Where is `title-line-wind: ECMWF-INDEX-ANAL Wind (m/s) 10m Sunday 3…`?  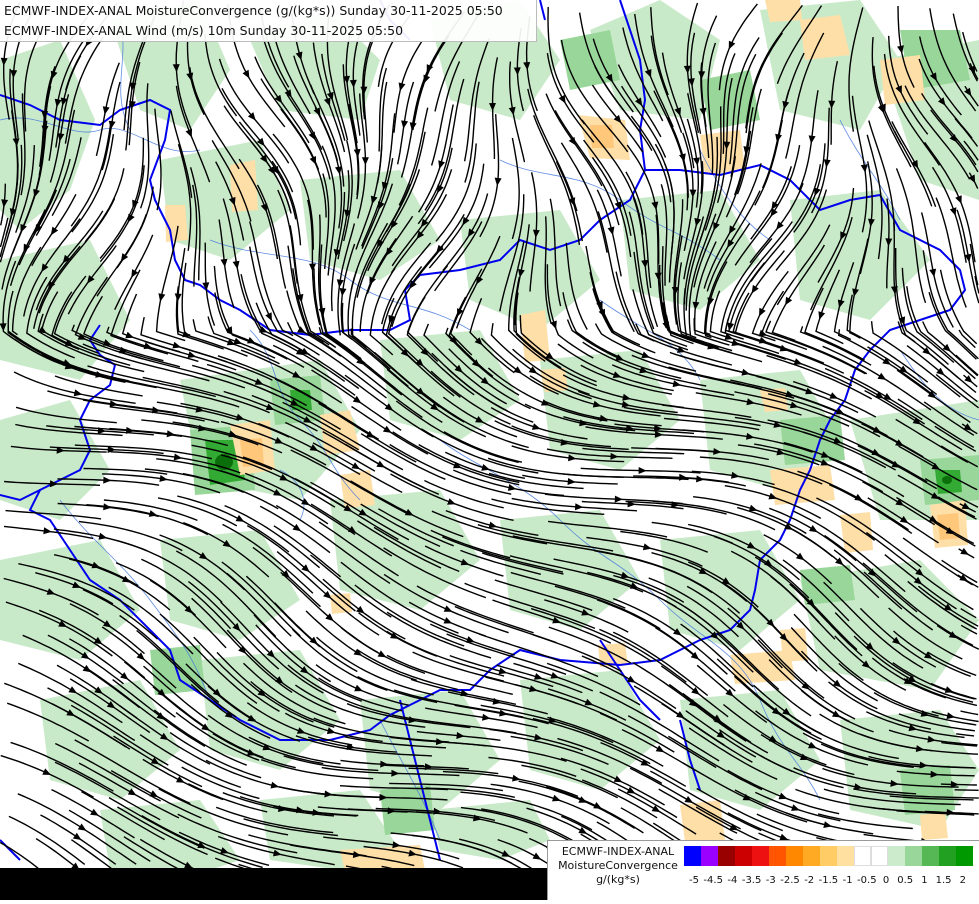
title-line-wind: ECMWF-INDEX-ANAL Wind (m/s) 10m Sunday 3… is located at coordinates (204, 30).